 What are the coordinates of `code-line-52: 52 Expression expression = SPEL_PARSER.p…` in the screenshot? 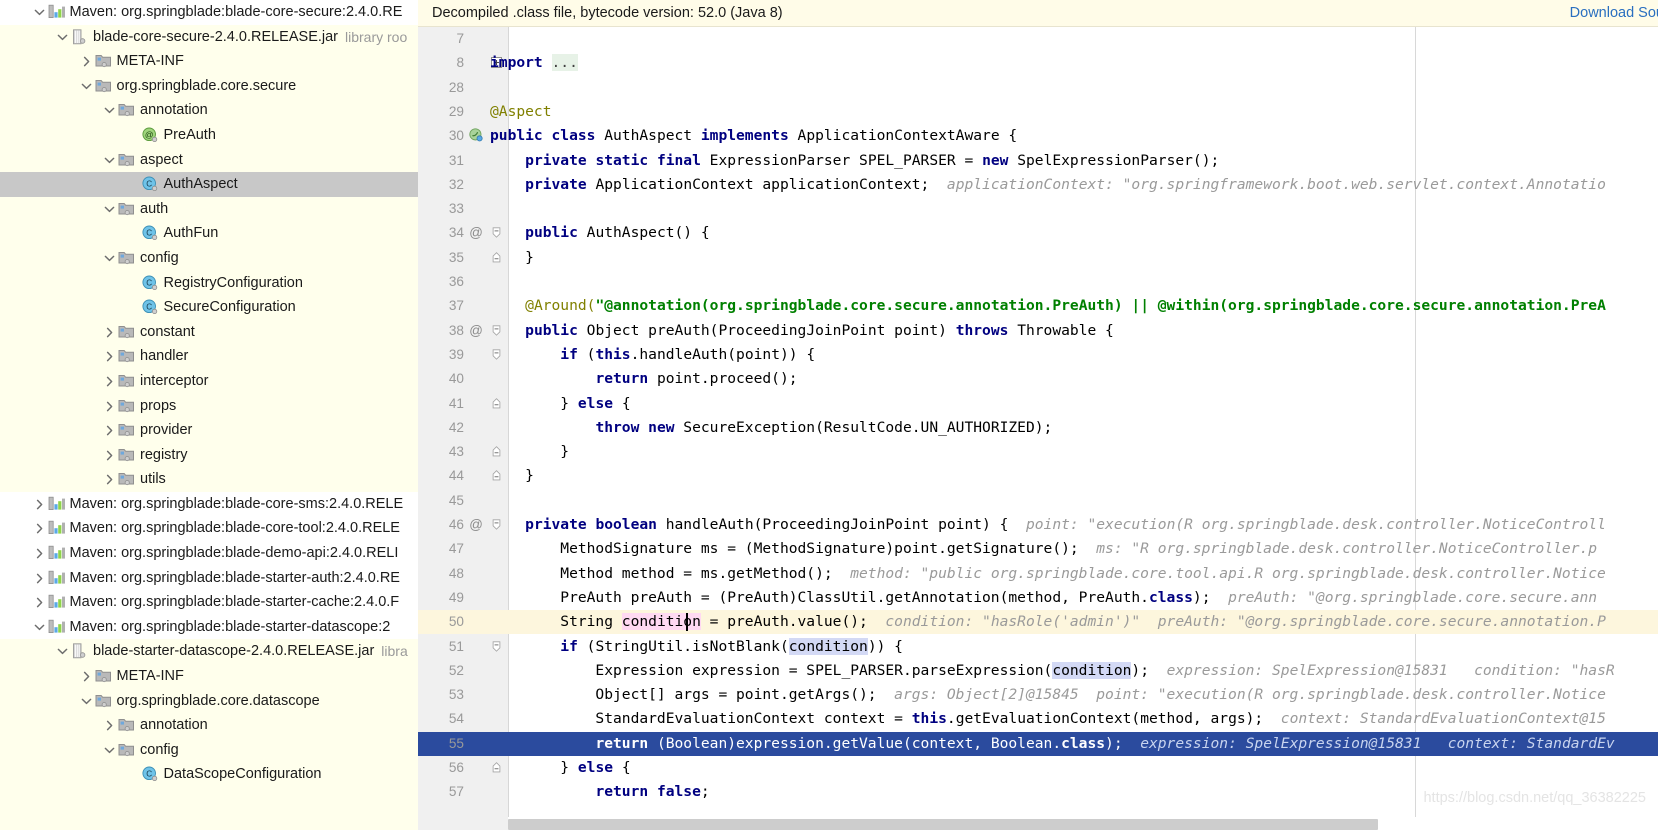 It's located at (1038, 671).